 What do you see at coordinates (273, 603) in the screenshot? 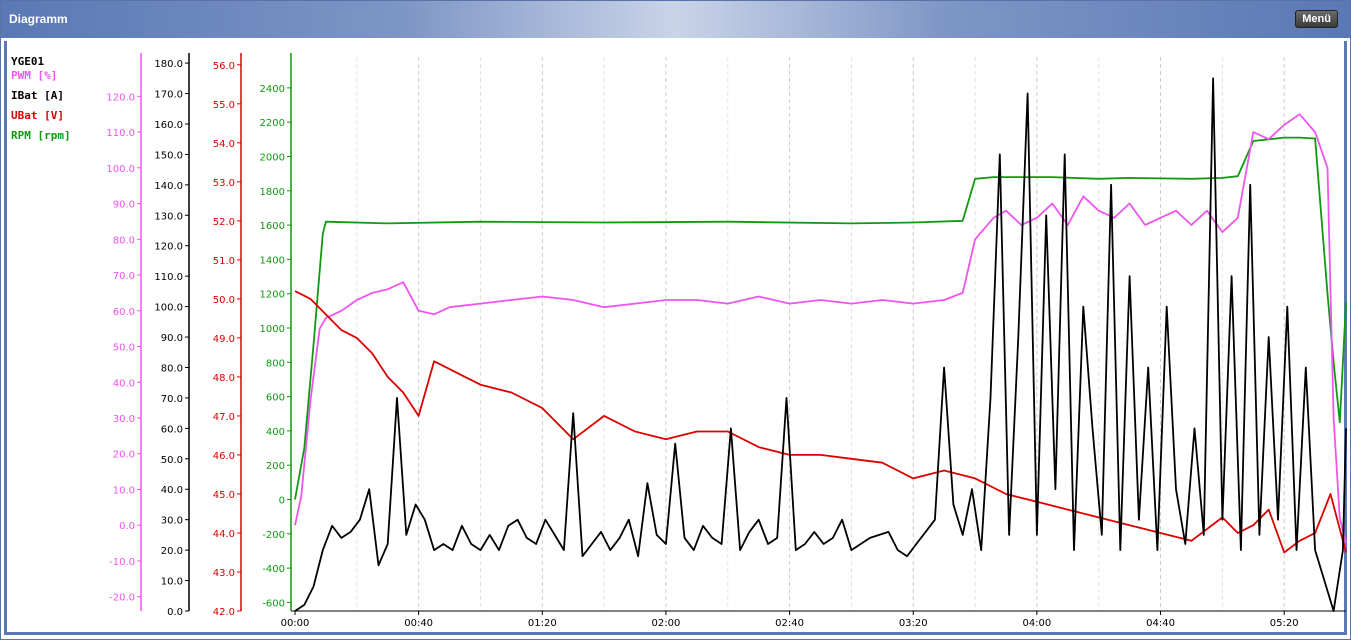
I see `y-tick-label: -600` at bounding box center [273, 603].